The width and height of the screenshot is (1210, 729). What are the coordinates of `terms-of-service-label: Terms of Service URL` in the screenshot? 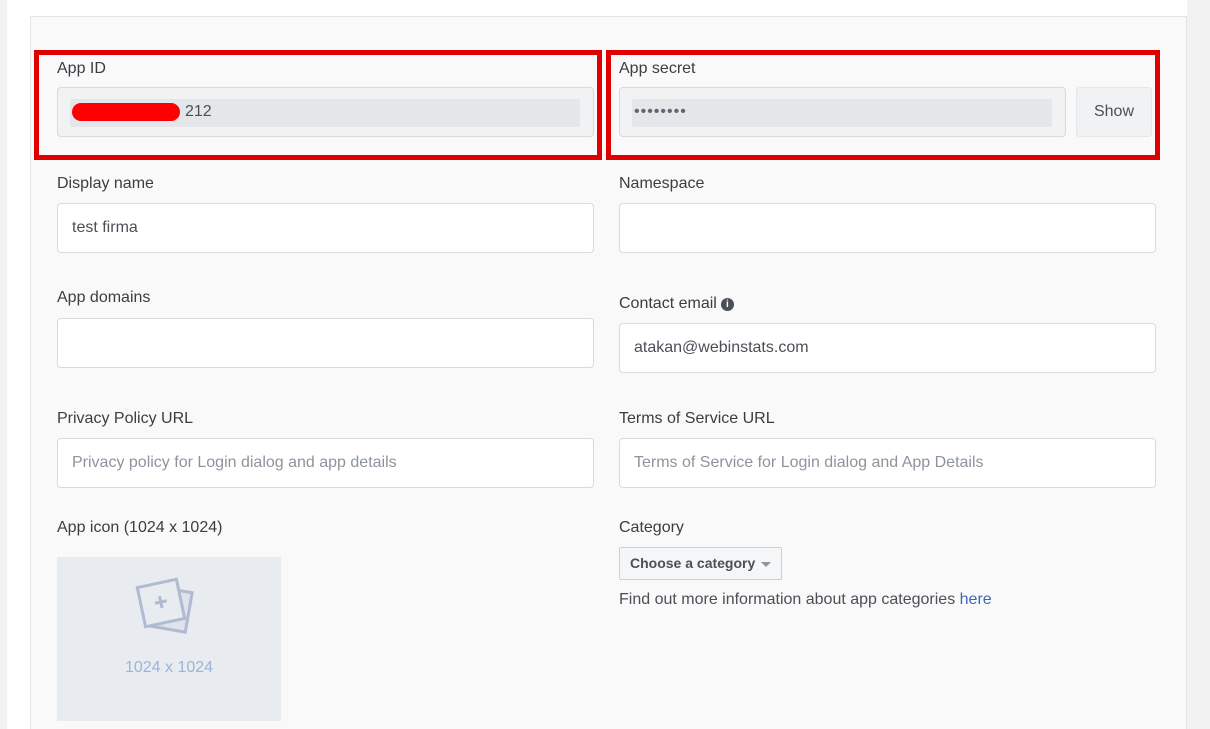 It's located at (697, 418).